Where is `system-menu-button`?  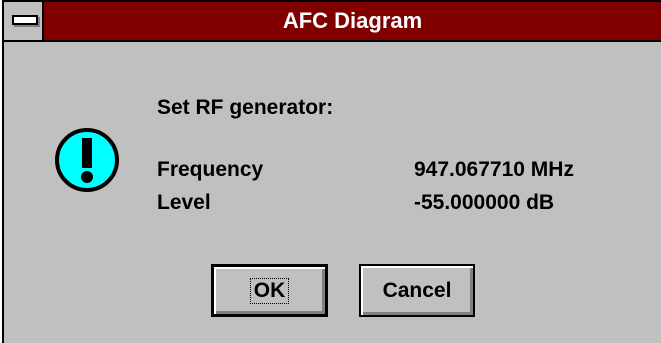
system-menu-button is located at coordinates (24, 21).